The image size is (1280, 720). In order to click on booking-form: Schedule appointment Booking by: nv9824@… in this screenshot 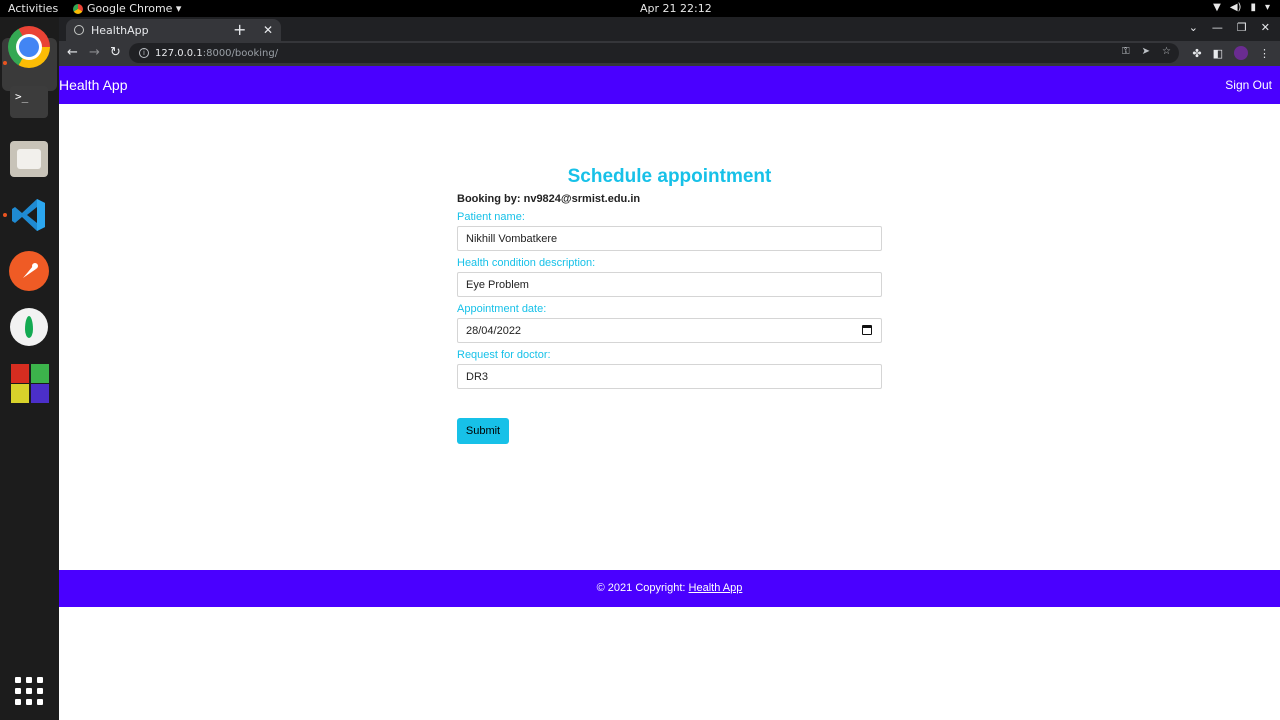, I will do `click(669, 277)`.